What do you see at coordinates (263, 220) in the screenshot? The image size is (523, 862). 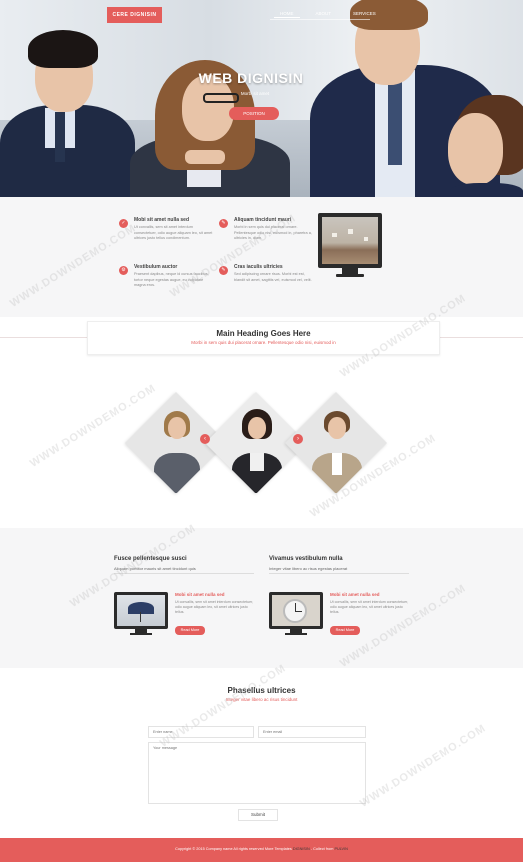 I see `feature-title: Aliquam tincidunt mauri` at bounding box center [263, 220].